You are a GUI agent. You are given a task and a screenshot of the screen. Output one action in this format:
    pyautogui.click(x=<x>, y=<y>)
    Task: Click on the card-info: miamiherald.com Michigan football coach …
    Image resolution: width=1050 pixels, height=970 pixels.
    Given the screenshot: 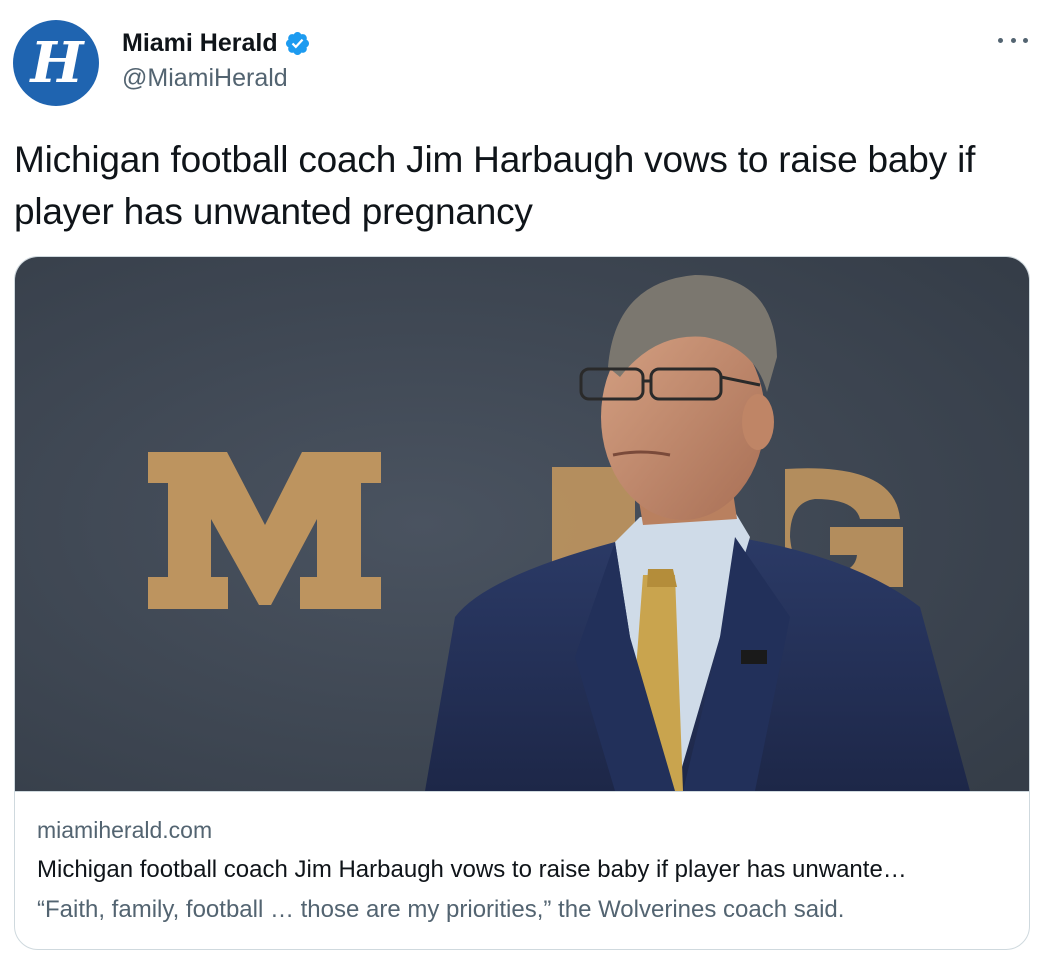 What is the action you would take?
    pyautogui.click(x=527, y=870)
    